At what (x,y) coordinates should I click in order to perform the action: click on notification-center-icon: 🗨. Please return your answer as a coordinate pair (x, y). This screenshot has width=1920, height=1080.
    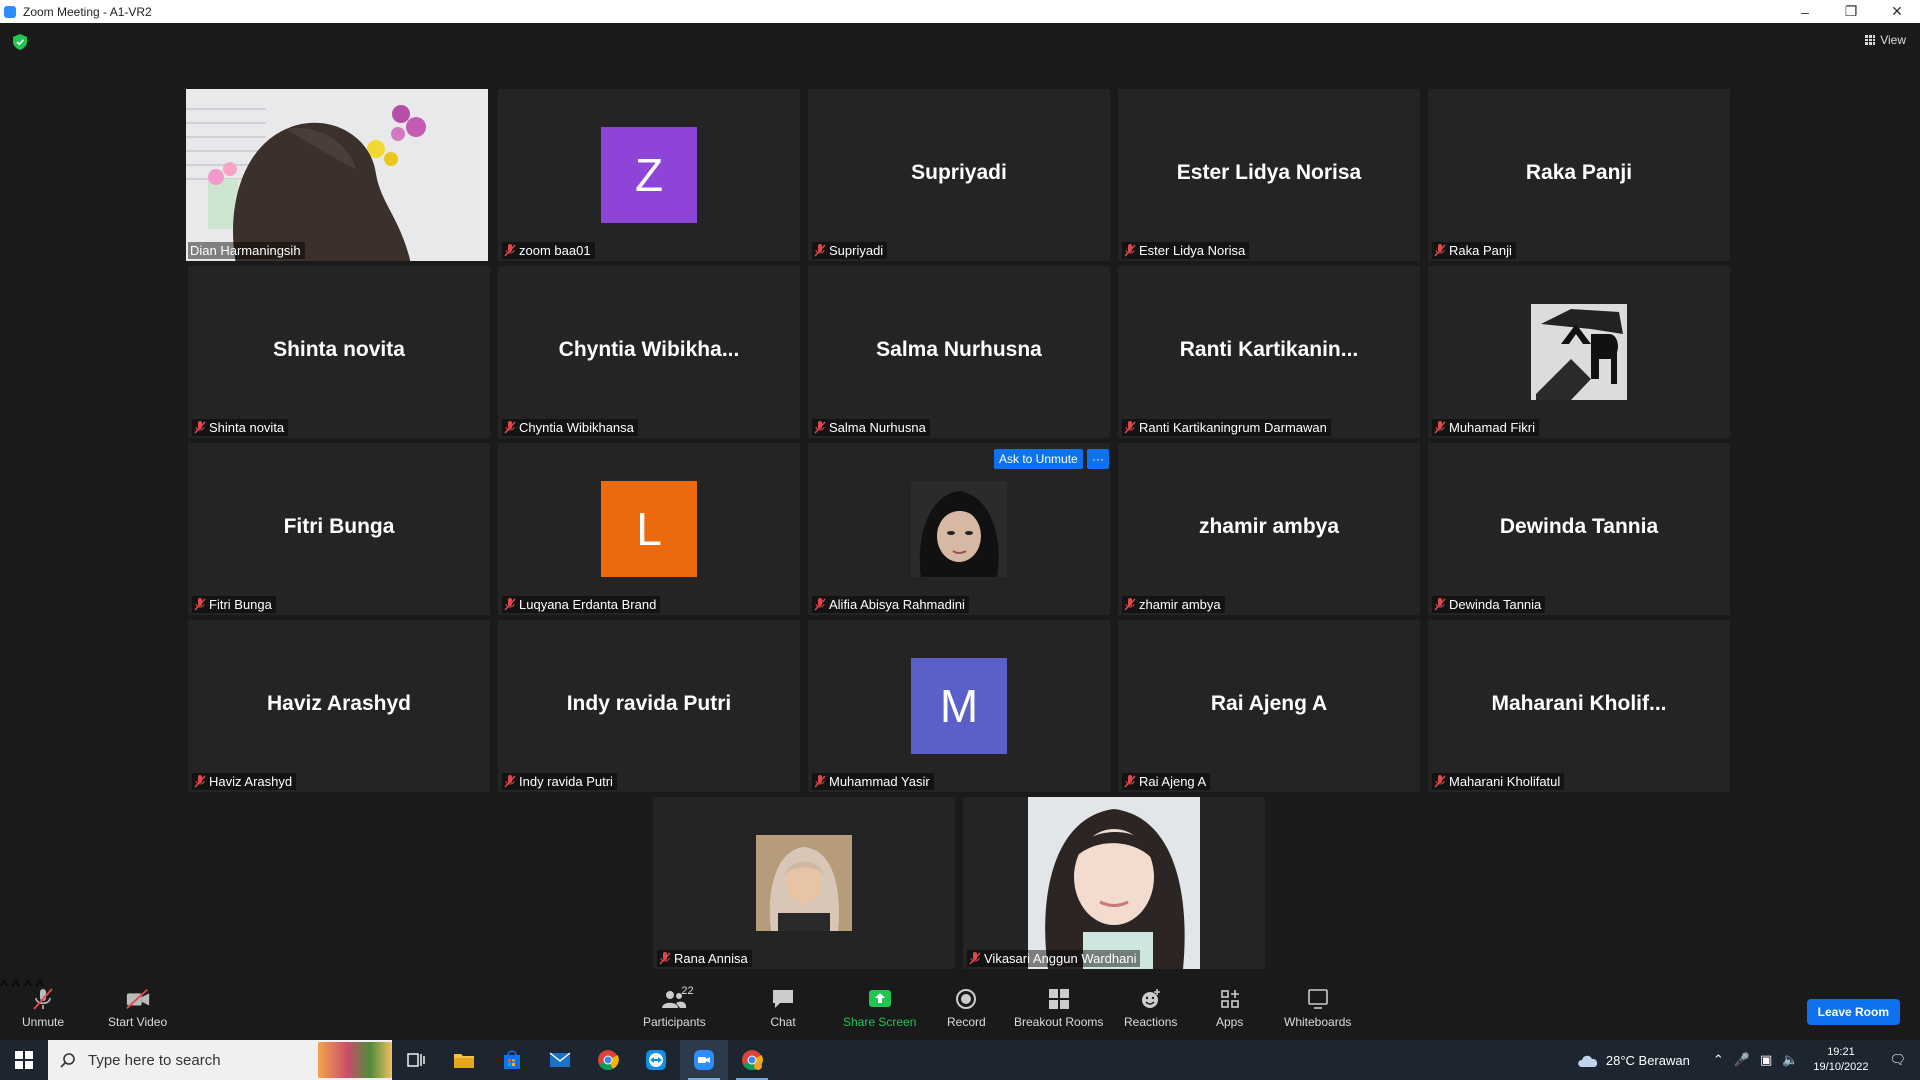
    Looking at the image, I should click on (1897, 1060).